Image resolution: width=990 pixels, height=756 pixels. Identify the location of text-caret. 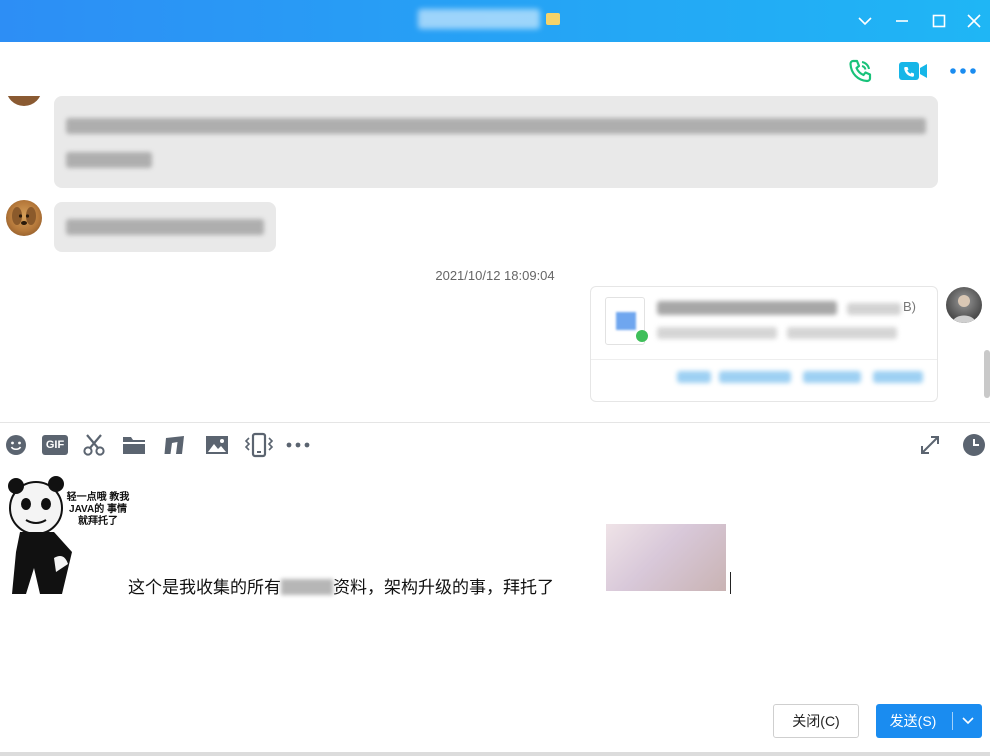
(730, 583).